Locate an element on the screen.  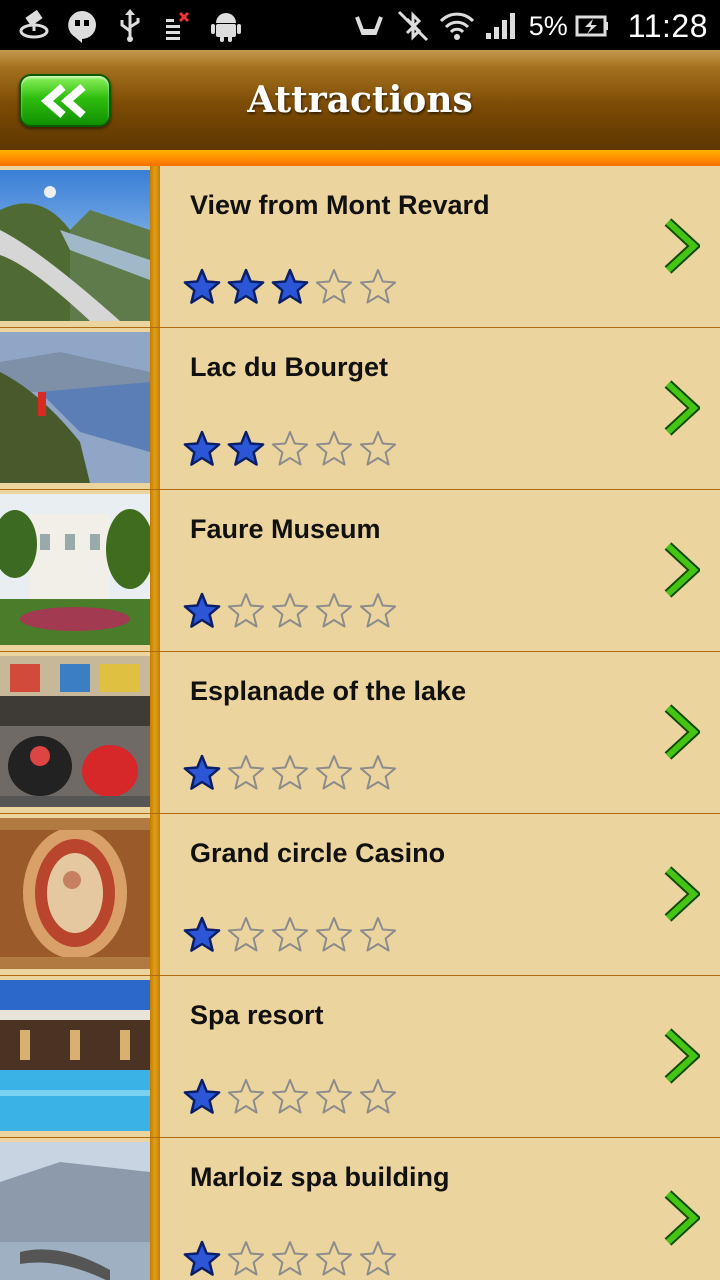
title-bar: Attractions is located at coordinates (360, 100).